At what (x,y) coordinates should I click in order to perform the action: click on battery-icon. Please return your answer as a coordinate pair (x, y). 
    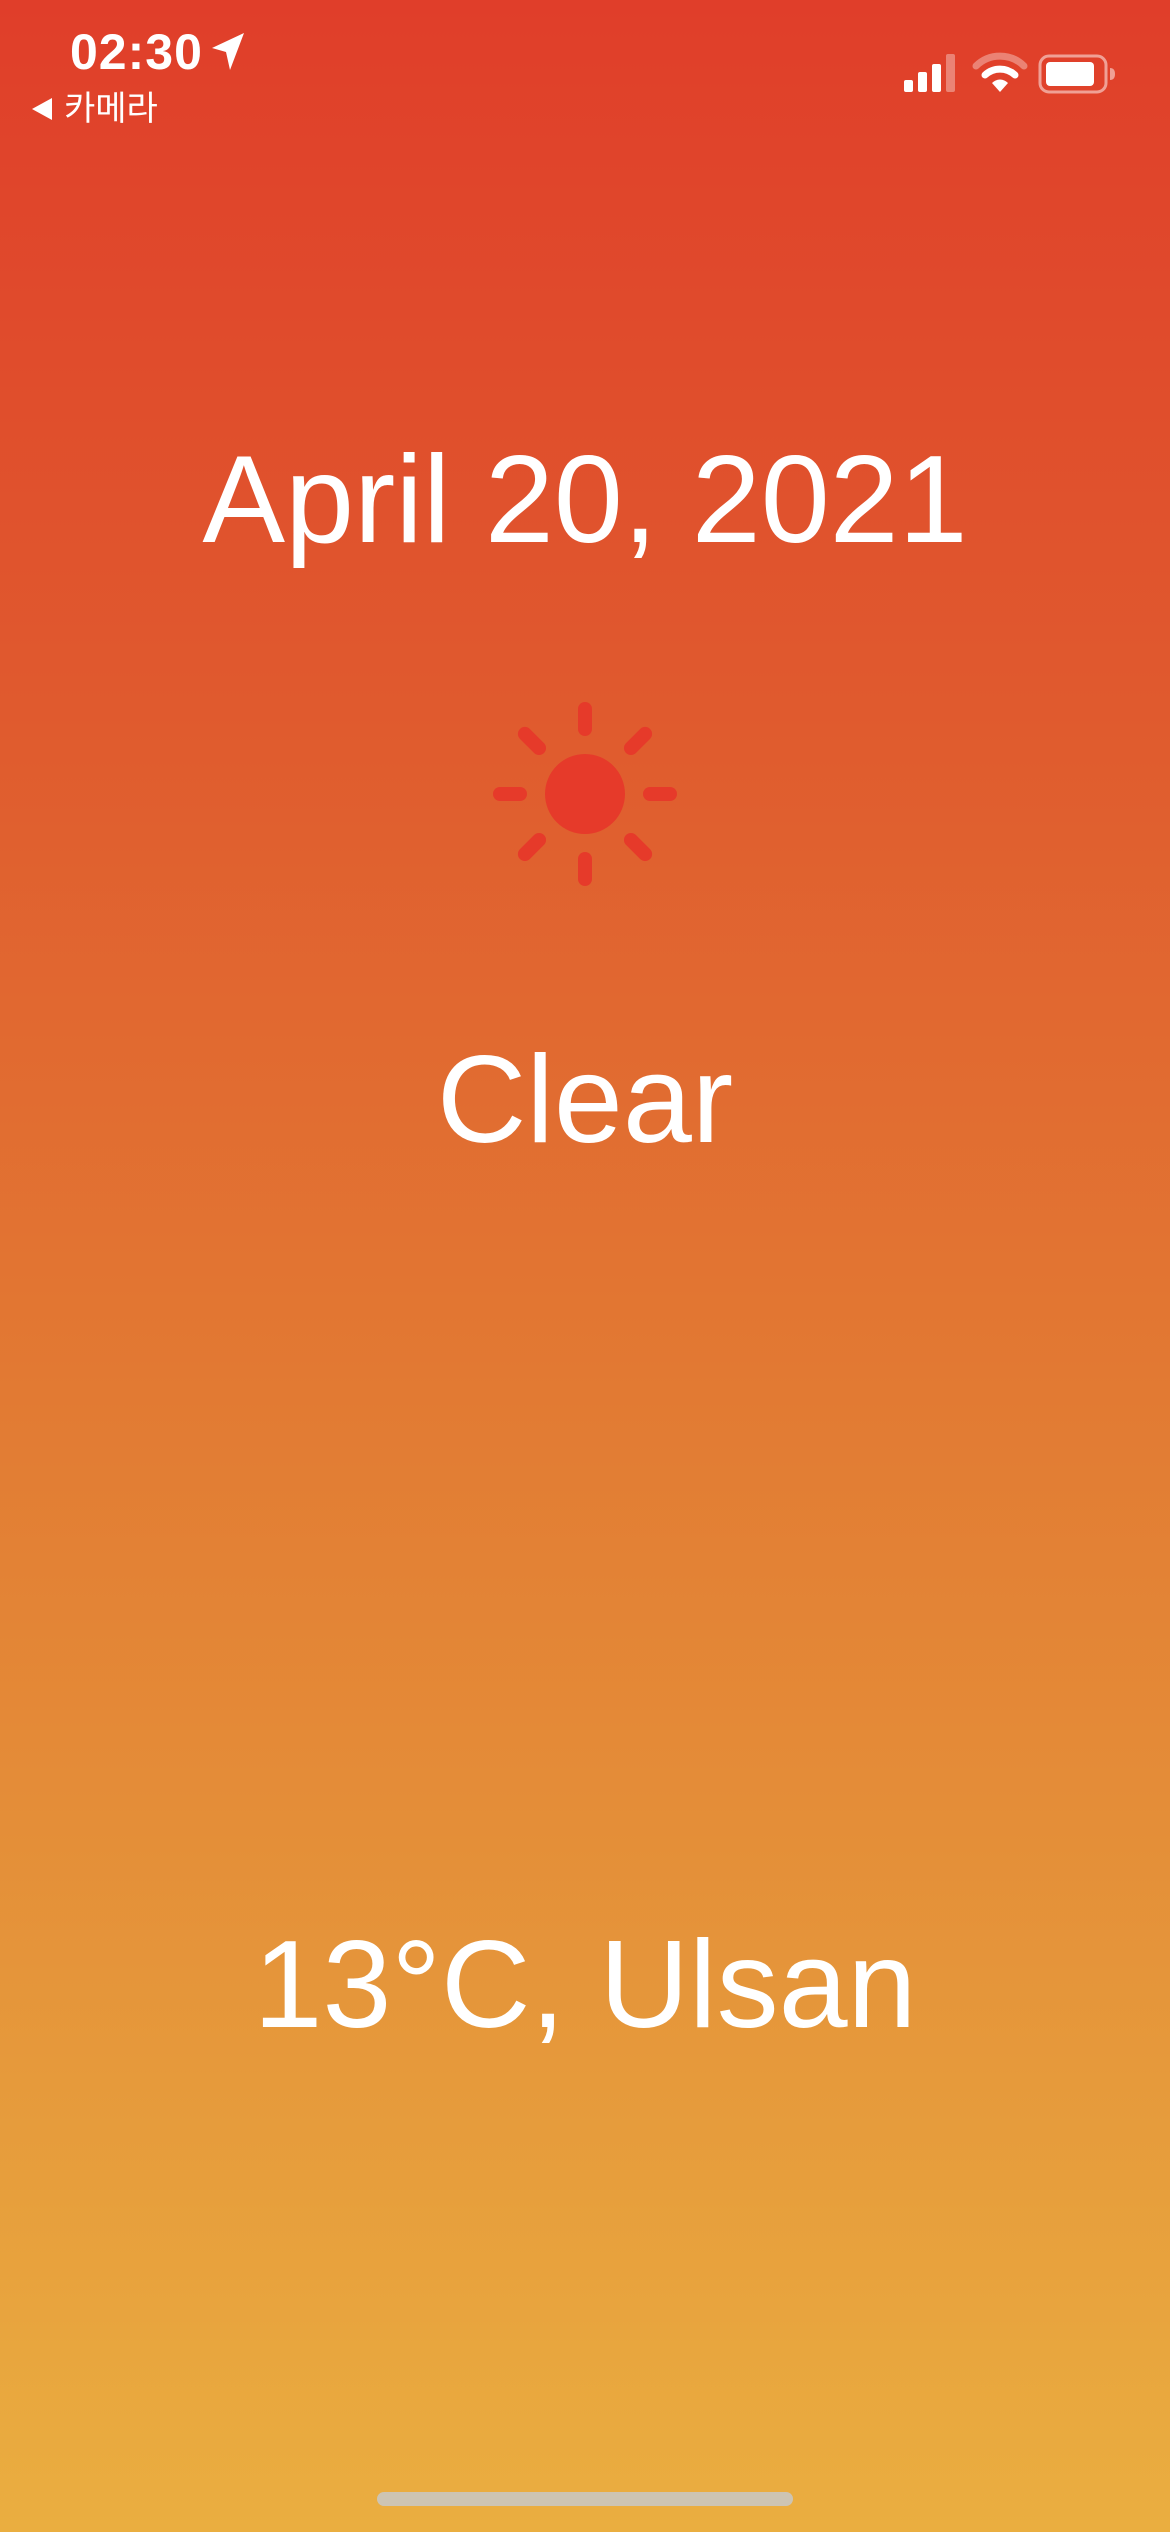
    Looking at the image, I should click on (1076, 74).